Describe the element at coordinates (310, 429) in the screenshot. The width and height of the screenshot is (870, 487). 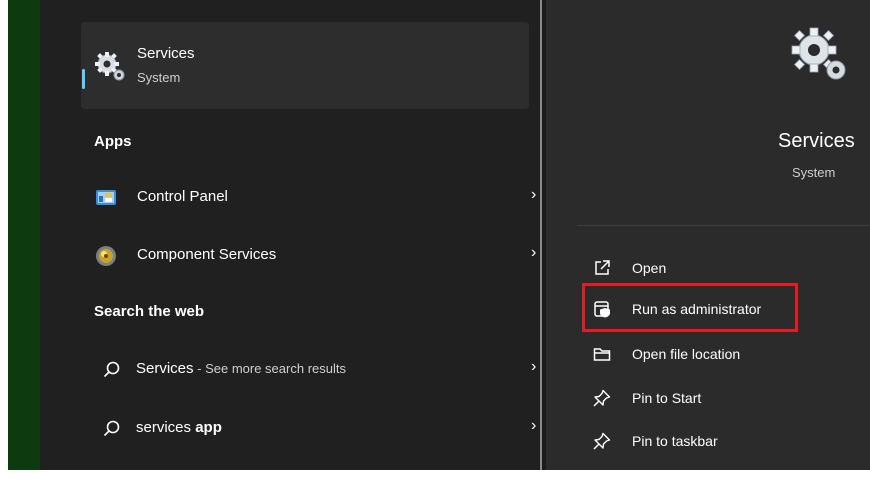
I see `web-result-services-app: services app ›` at that location.